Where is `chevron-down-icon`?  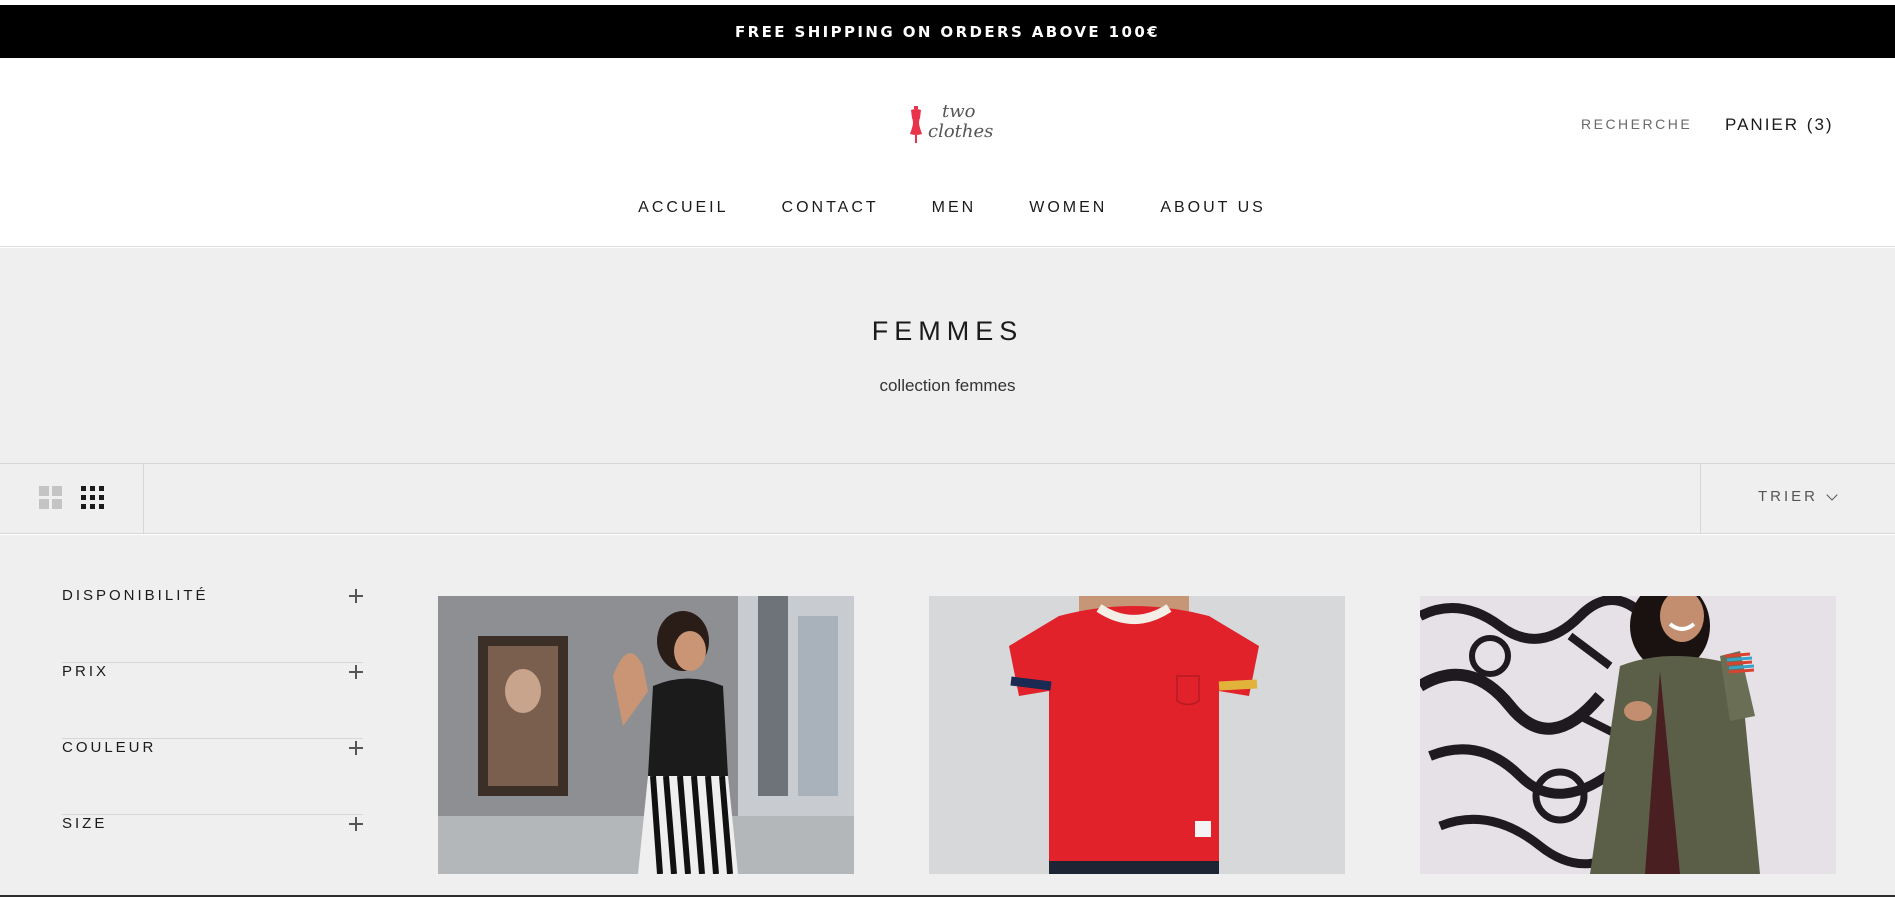
chevron-down-icon is located at coordinates (1832, 495).